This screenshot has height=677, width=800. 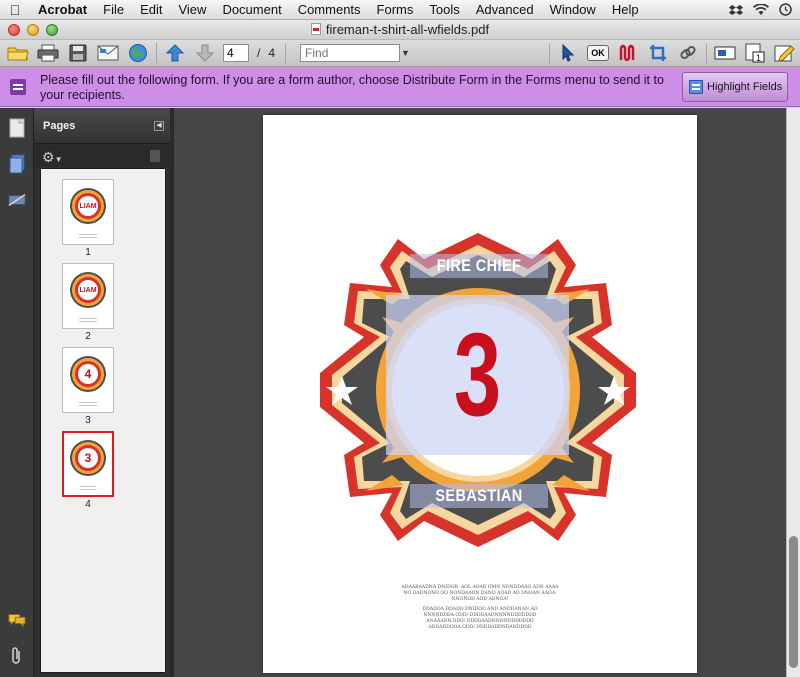 I want to click on title-field-text: FIRE CHIEF, so click(x=479, y=265).